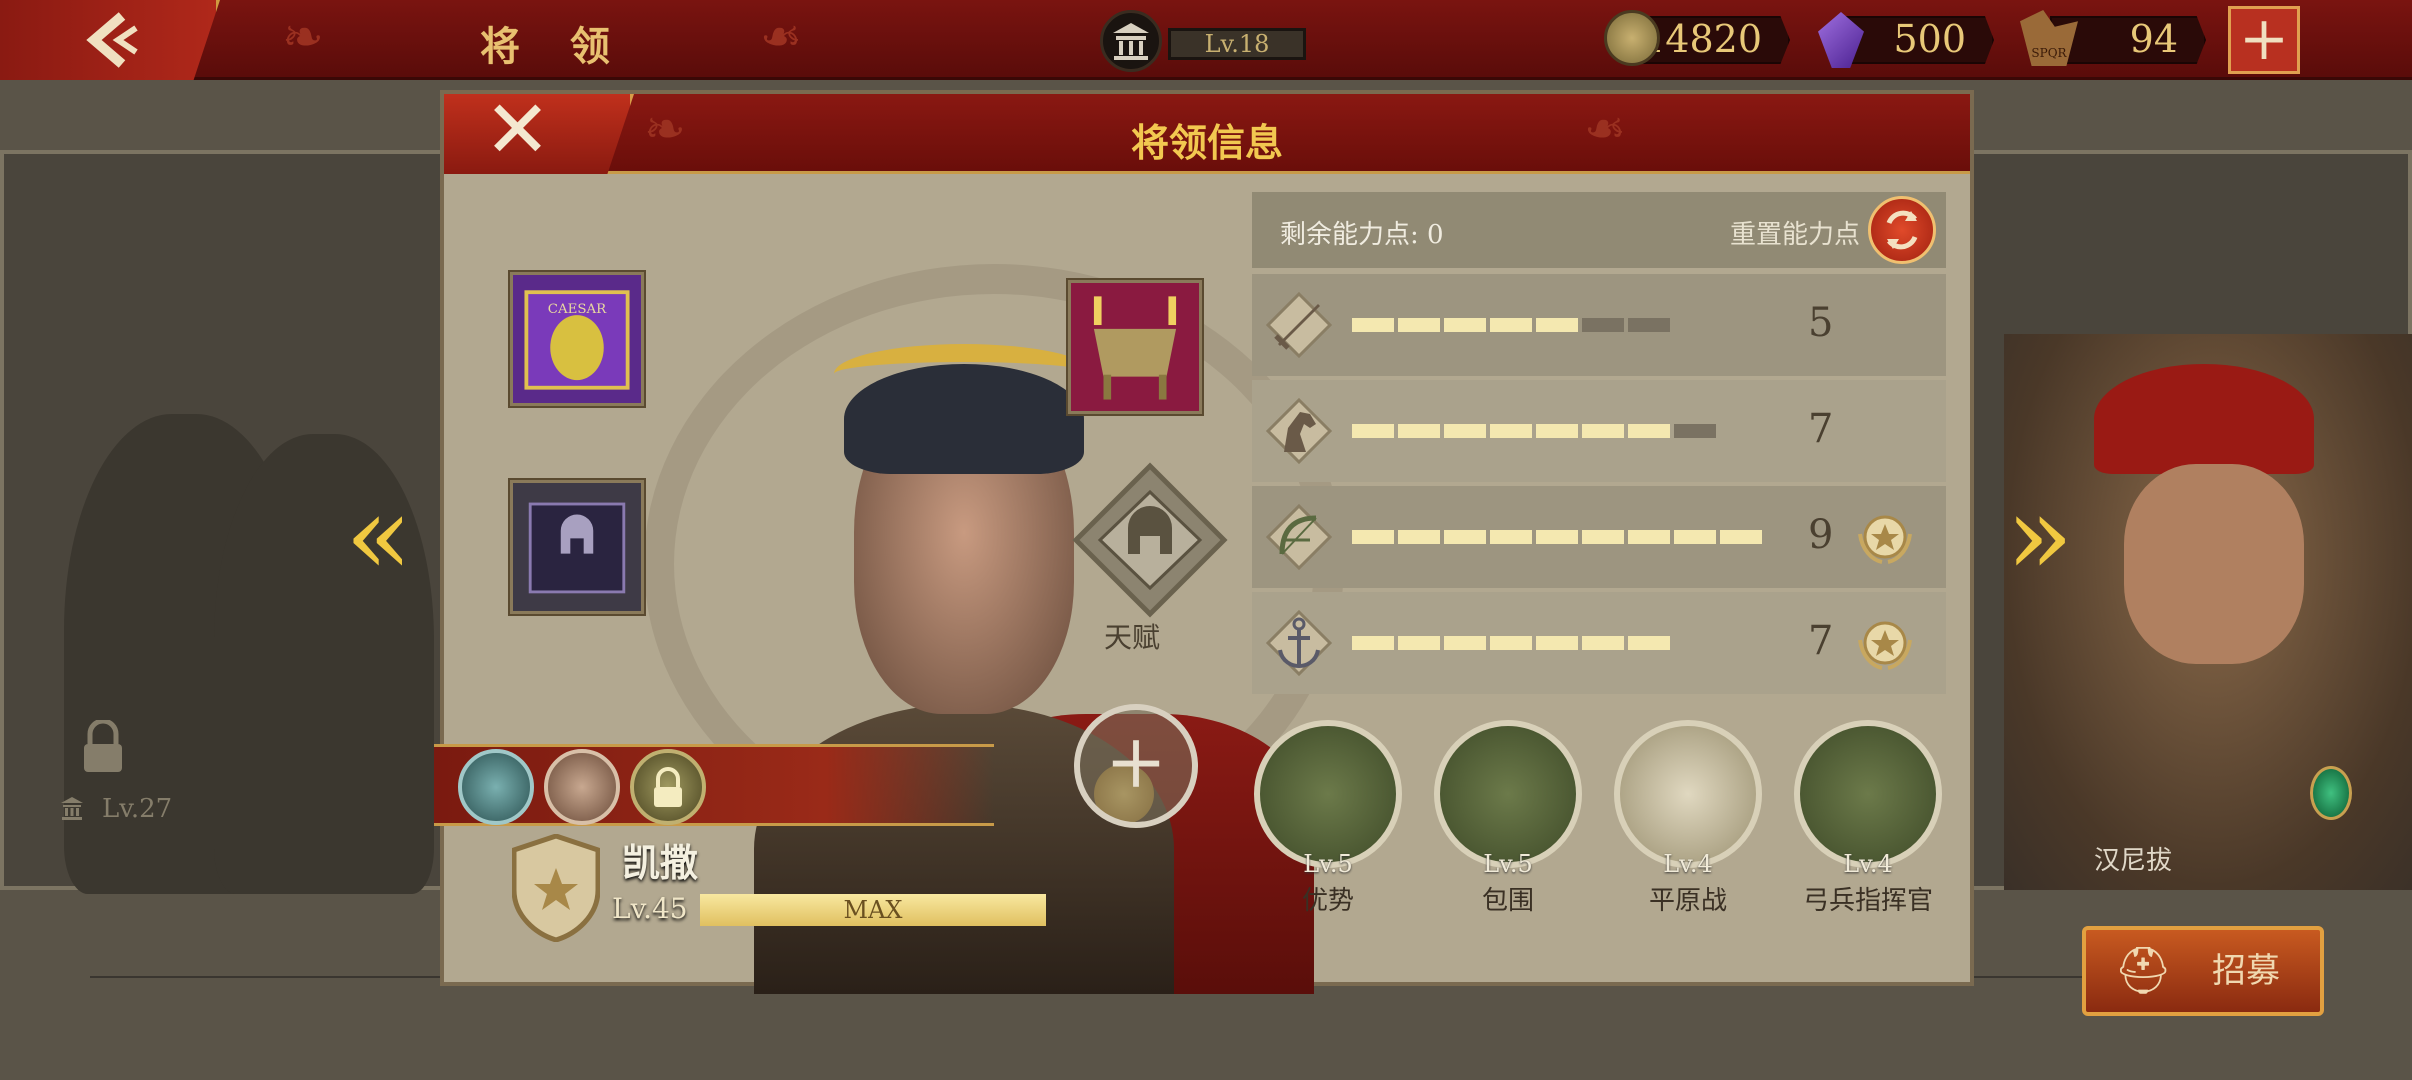 This screenshot has width=2412, height=1080. Describe the element at coordinates (2203, 971) in the screenshot. I see `recruit-button: ⛑ 招募` at that location.